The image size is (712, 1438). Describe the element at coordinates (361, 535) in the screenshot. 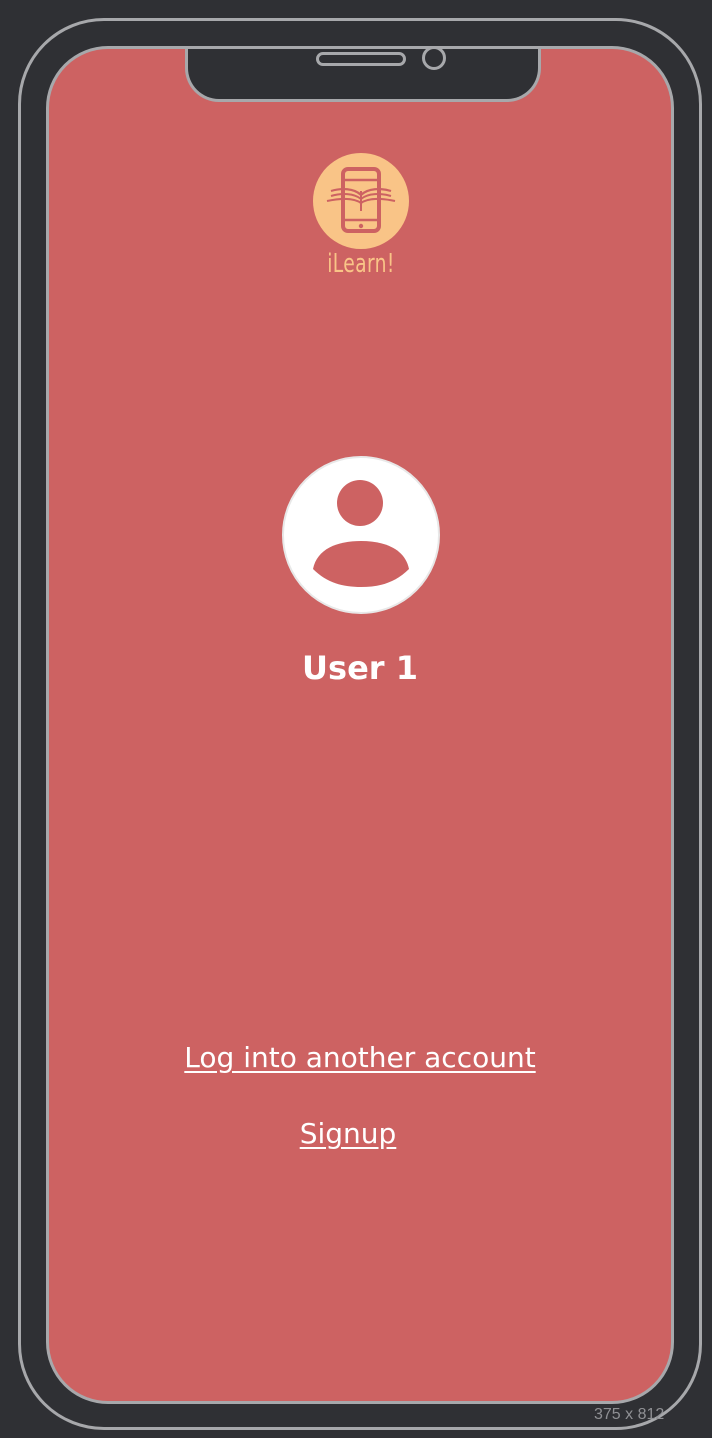

I see `user-avatar-icon` at that location.